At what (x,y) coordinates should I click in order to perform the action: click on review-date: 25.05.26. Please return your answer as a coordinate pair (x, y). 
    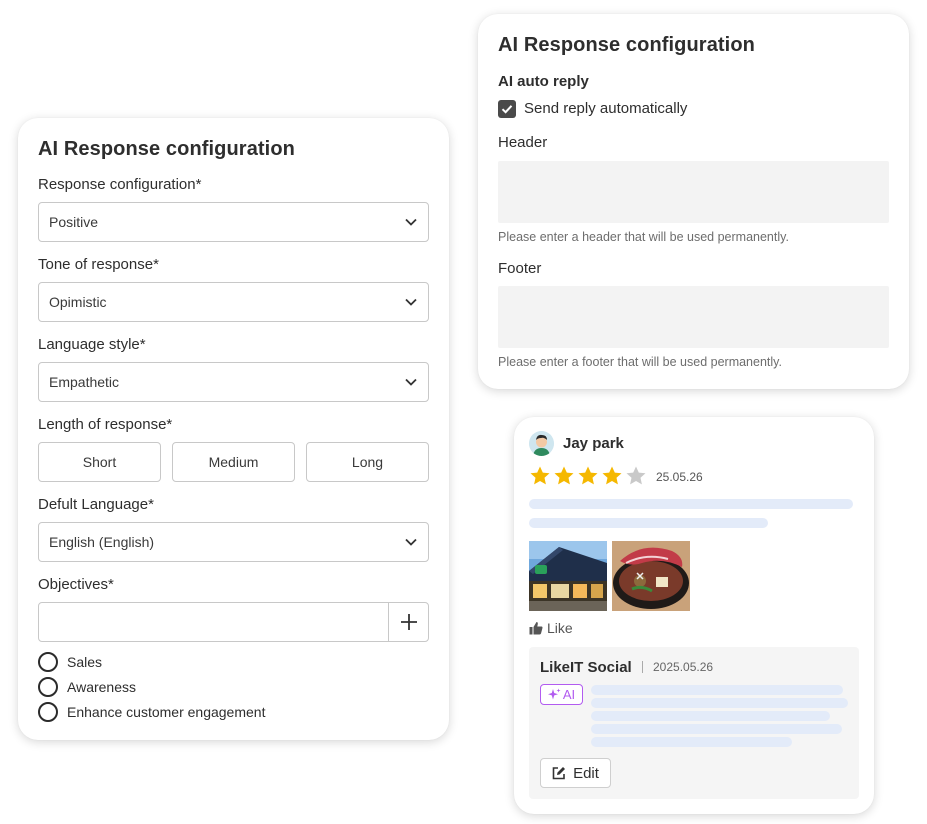
    Looking at the image, I should click on (679, 477).